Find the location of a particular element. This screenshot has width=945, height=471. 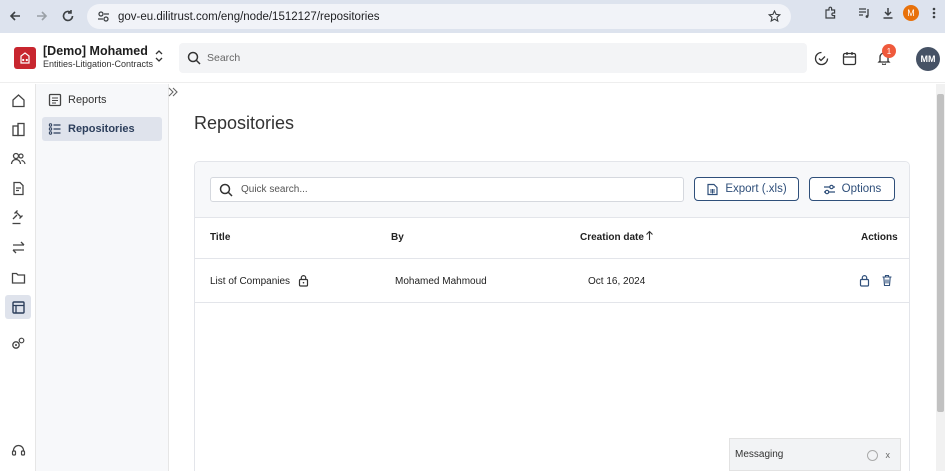

options-button-label: Options is located at coordinates (861, 189).